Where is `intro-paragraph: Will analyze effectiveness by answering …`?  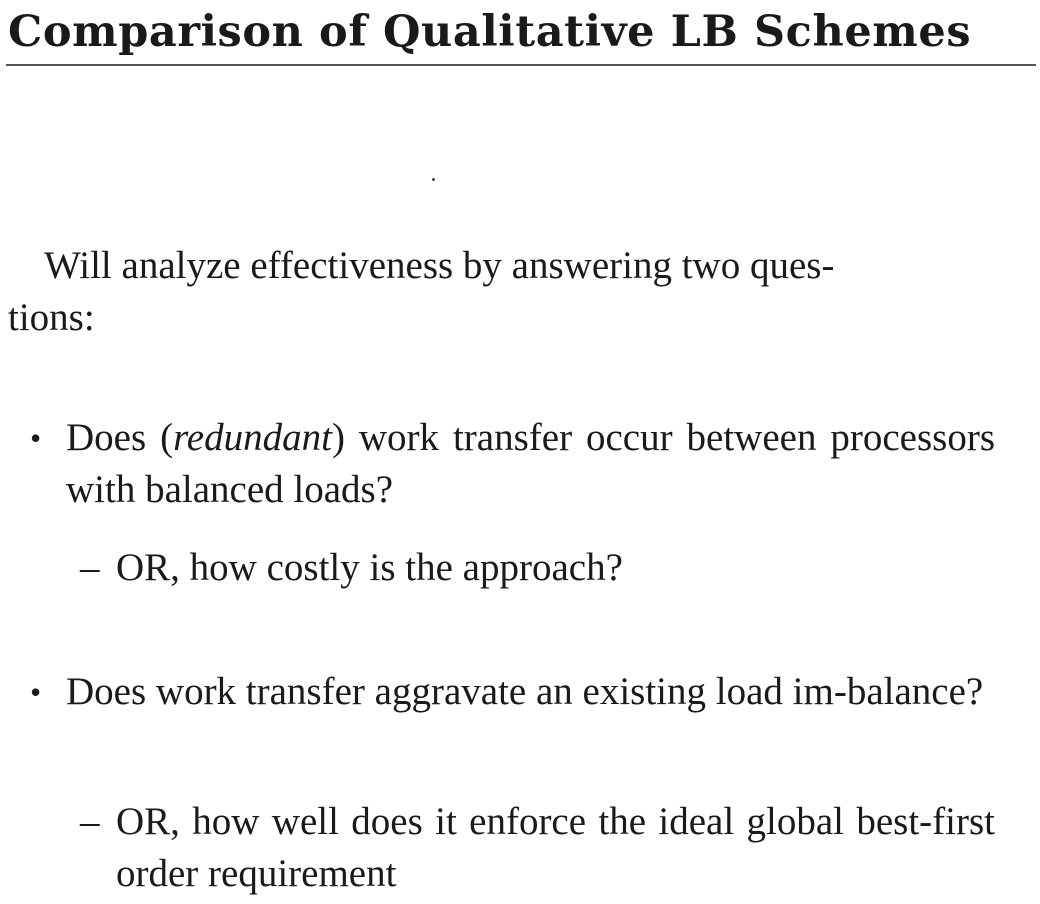
intro-paragraph: Will analyze effectiveness by answering … is located at coordinates (495, 292).